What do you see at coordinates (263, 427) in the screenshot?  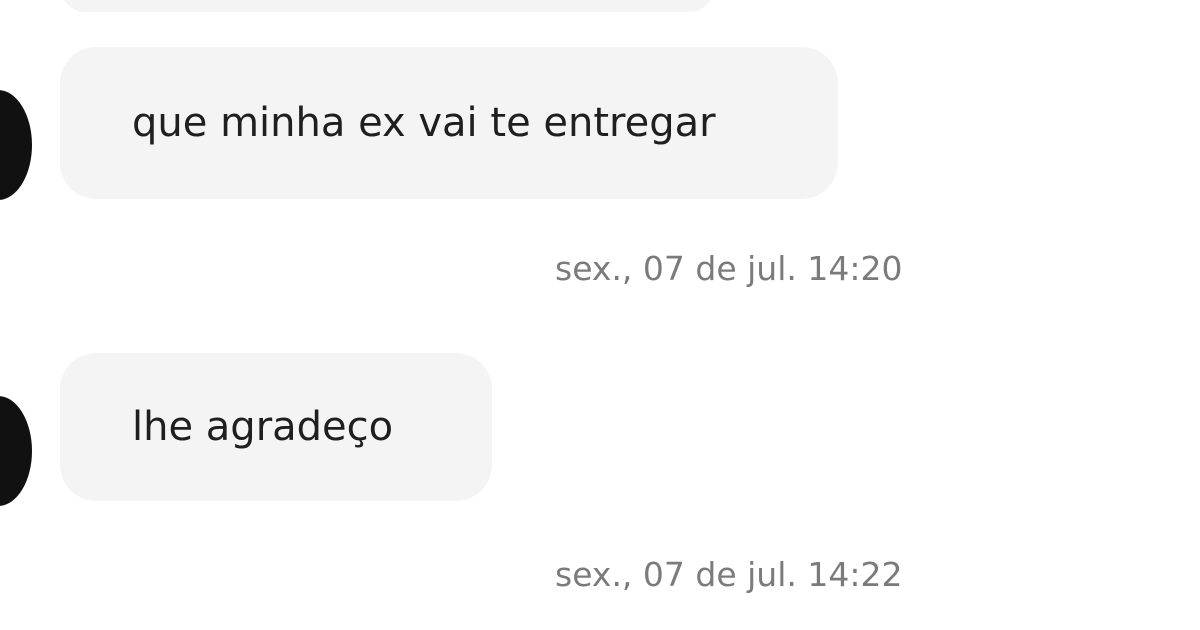 I see `message-text: lhe agradeço` at bounding box center [263, 427].